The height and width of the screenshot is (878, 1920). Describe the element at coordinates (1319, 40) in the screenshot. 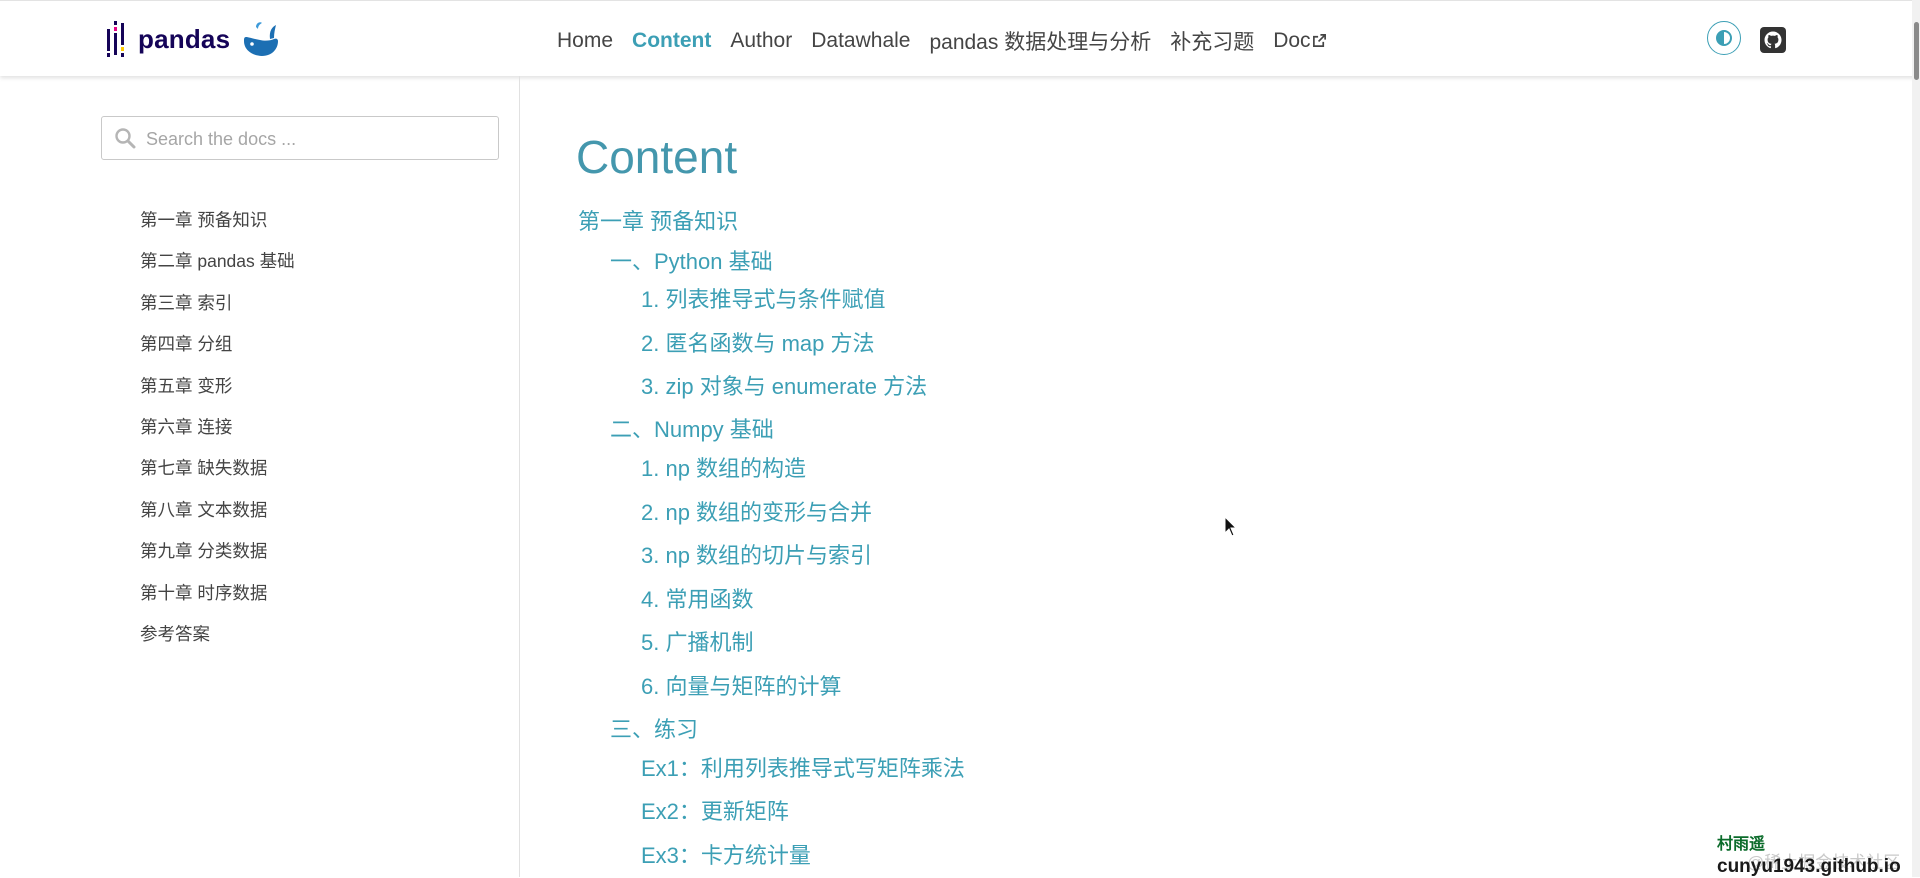

I see `external-link-icon` at that location.